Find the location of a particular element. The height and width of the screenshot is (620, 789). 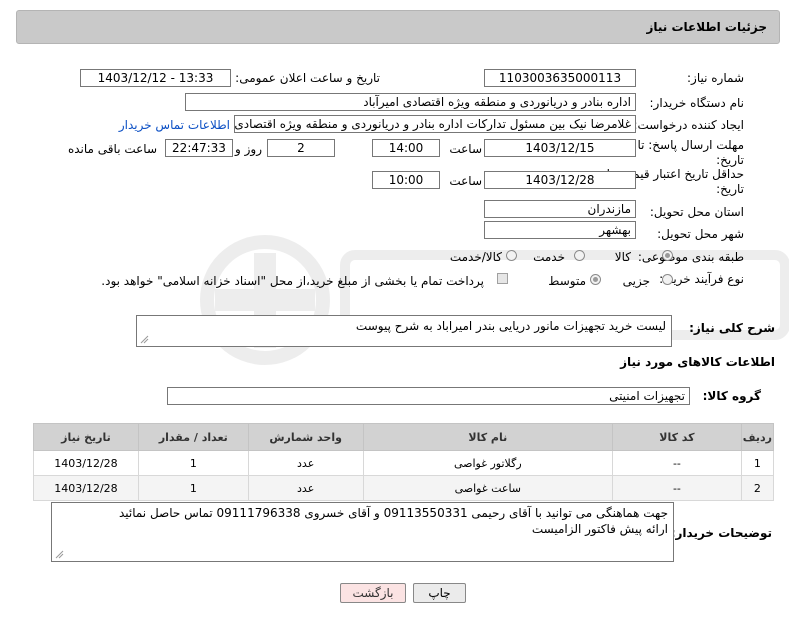

need-number-field: 1103003635000113 is located at coordinates (560, 78).